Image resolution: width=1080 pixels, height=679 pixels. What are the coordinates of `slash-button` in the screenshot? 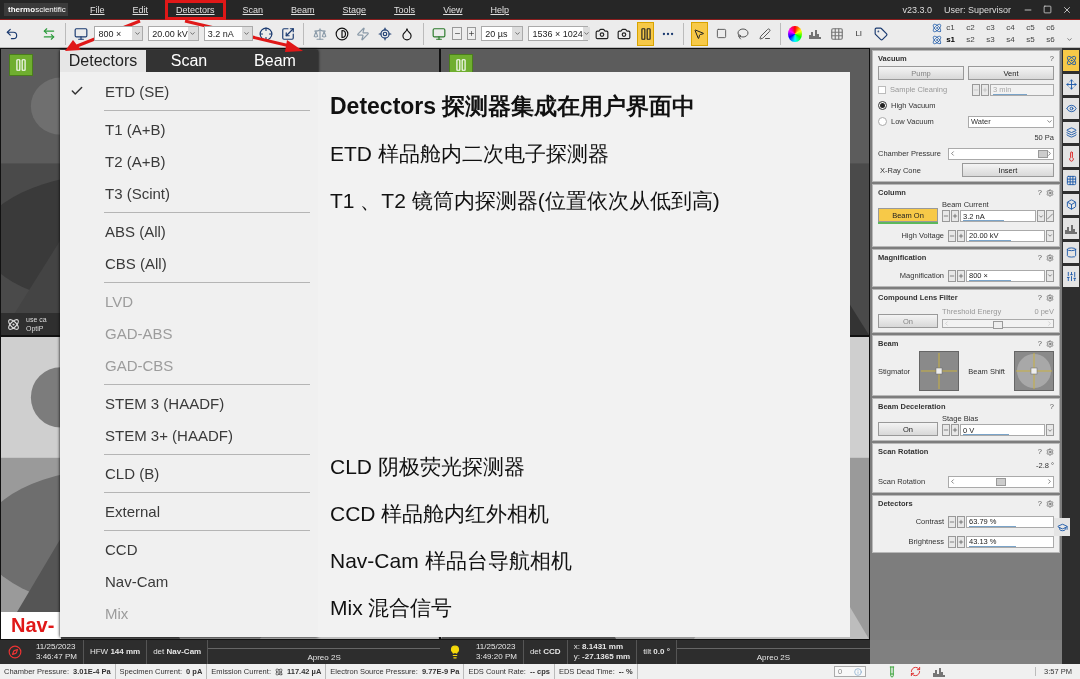 It's located at (1050, 216).